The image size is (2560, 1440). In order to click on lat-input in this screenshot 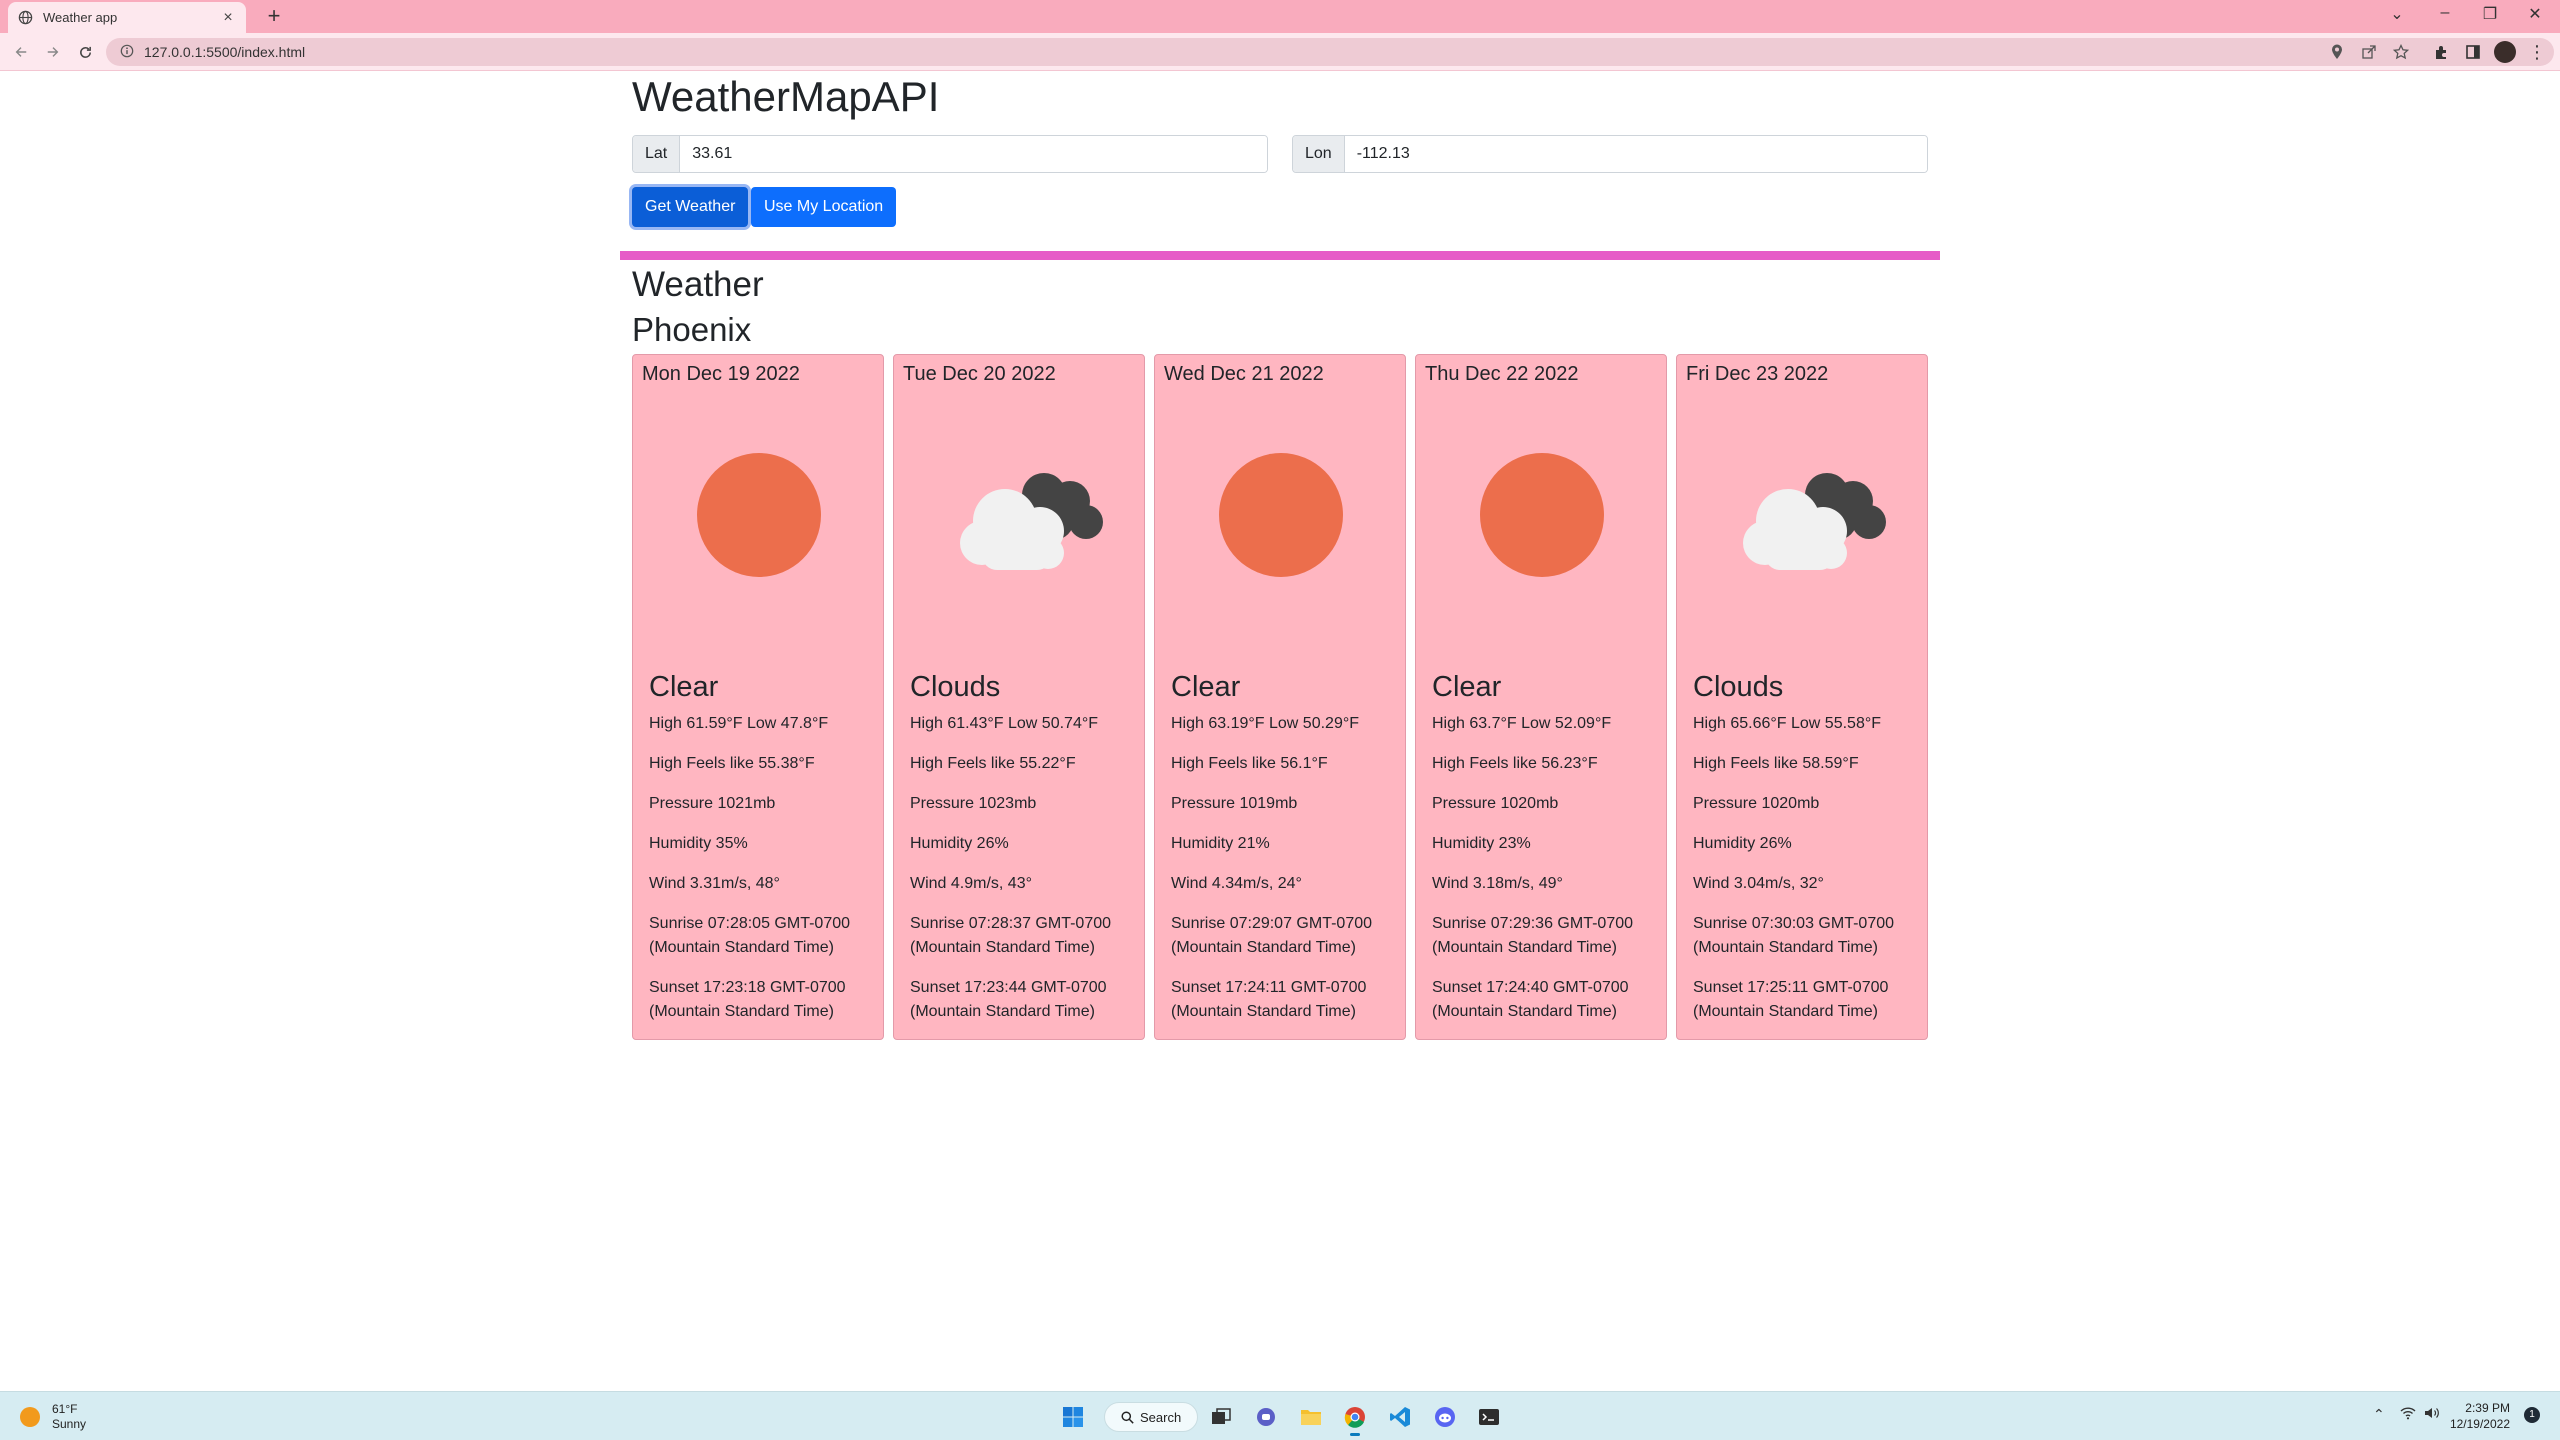, I will do `click(973, 154)`.